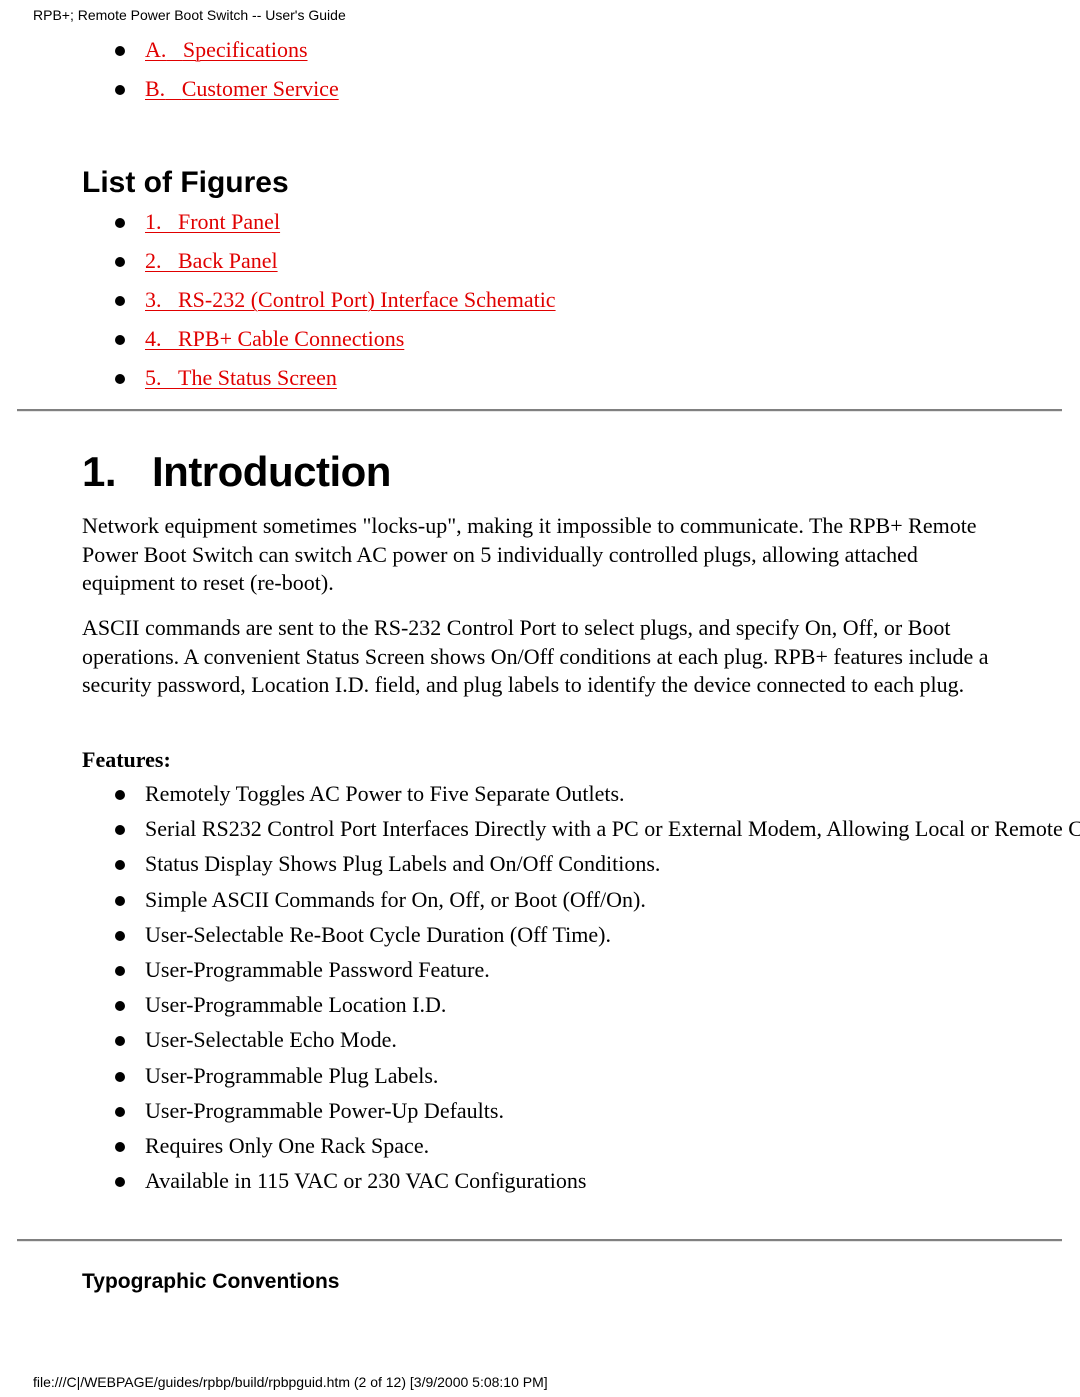  I want to click on link-figure-status-screen: 5. The Status Screen, so click(241, 377).